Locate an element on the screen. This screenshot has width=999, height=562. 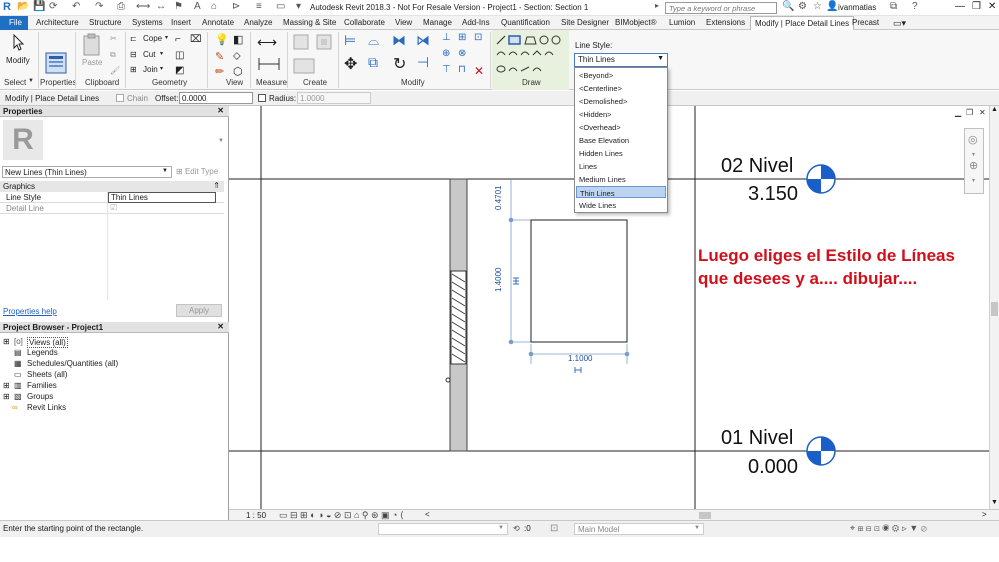
panel-clipboard-label: Clipboard is located at coordinates (102, 82).